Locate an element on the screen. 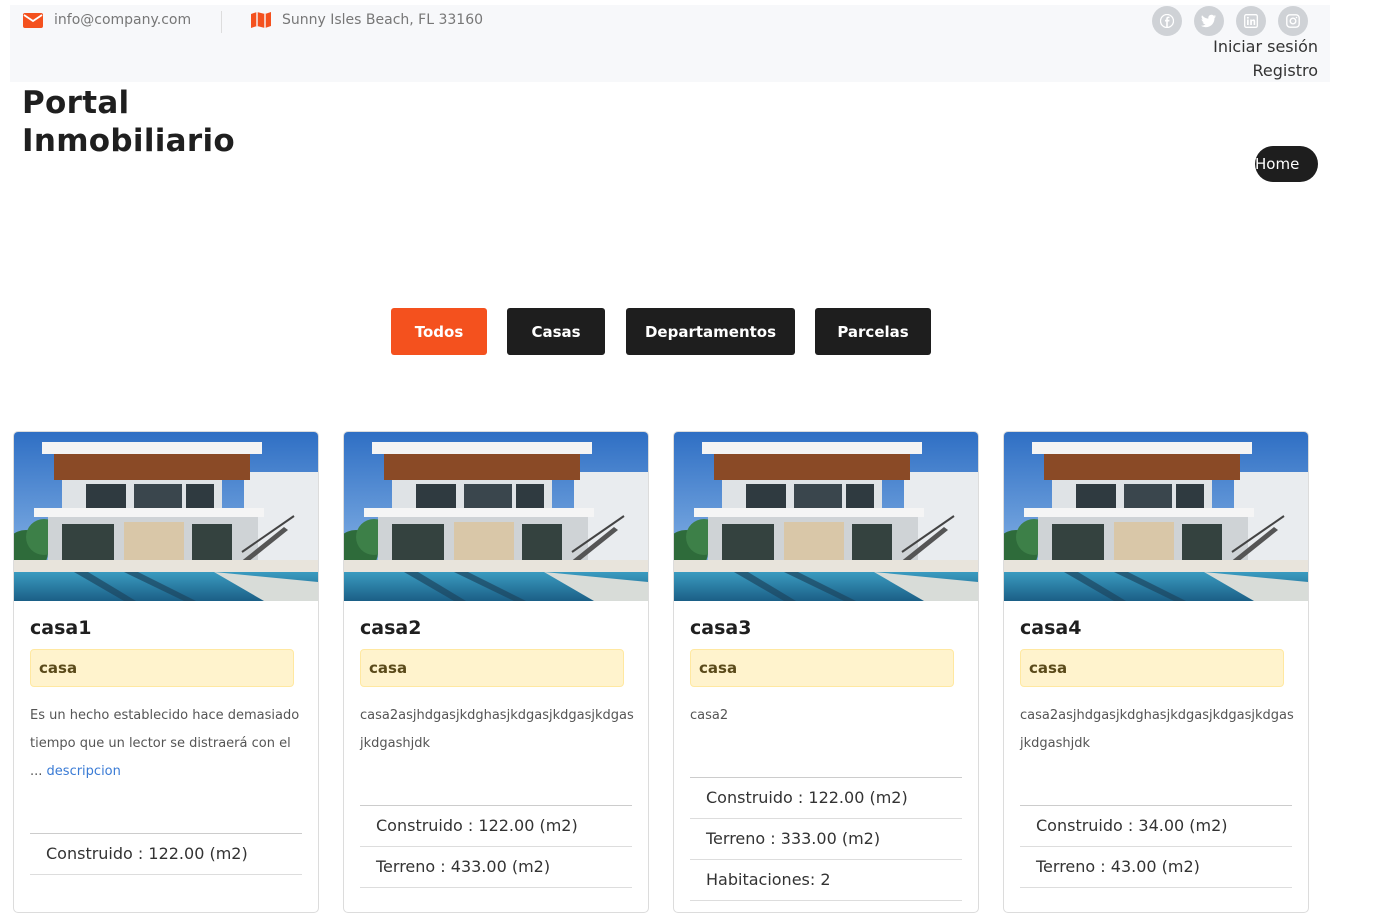  register-link: Registro is located at coordinates (1285, 70).